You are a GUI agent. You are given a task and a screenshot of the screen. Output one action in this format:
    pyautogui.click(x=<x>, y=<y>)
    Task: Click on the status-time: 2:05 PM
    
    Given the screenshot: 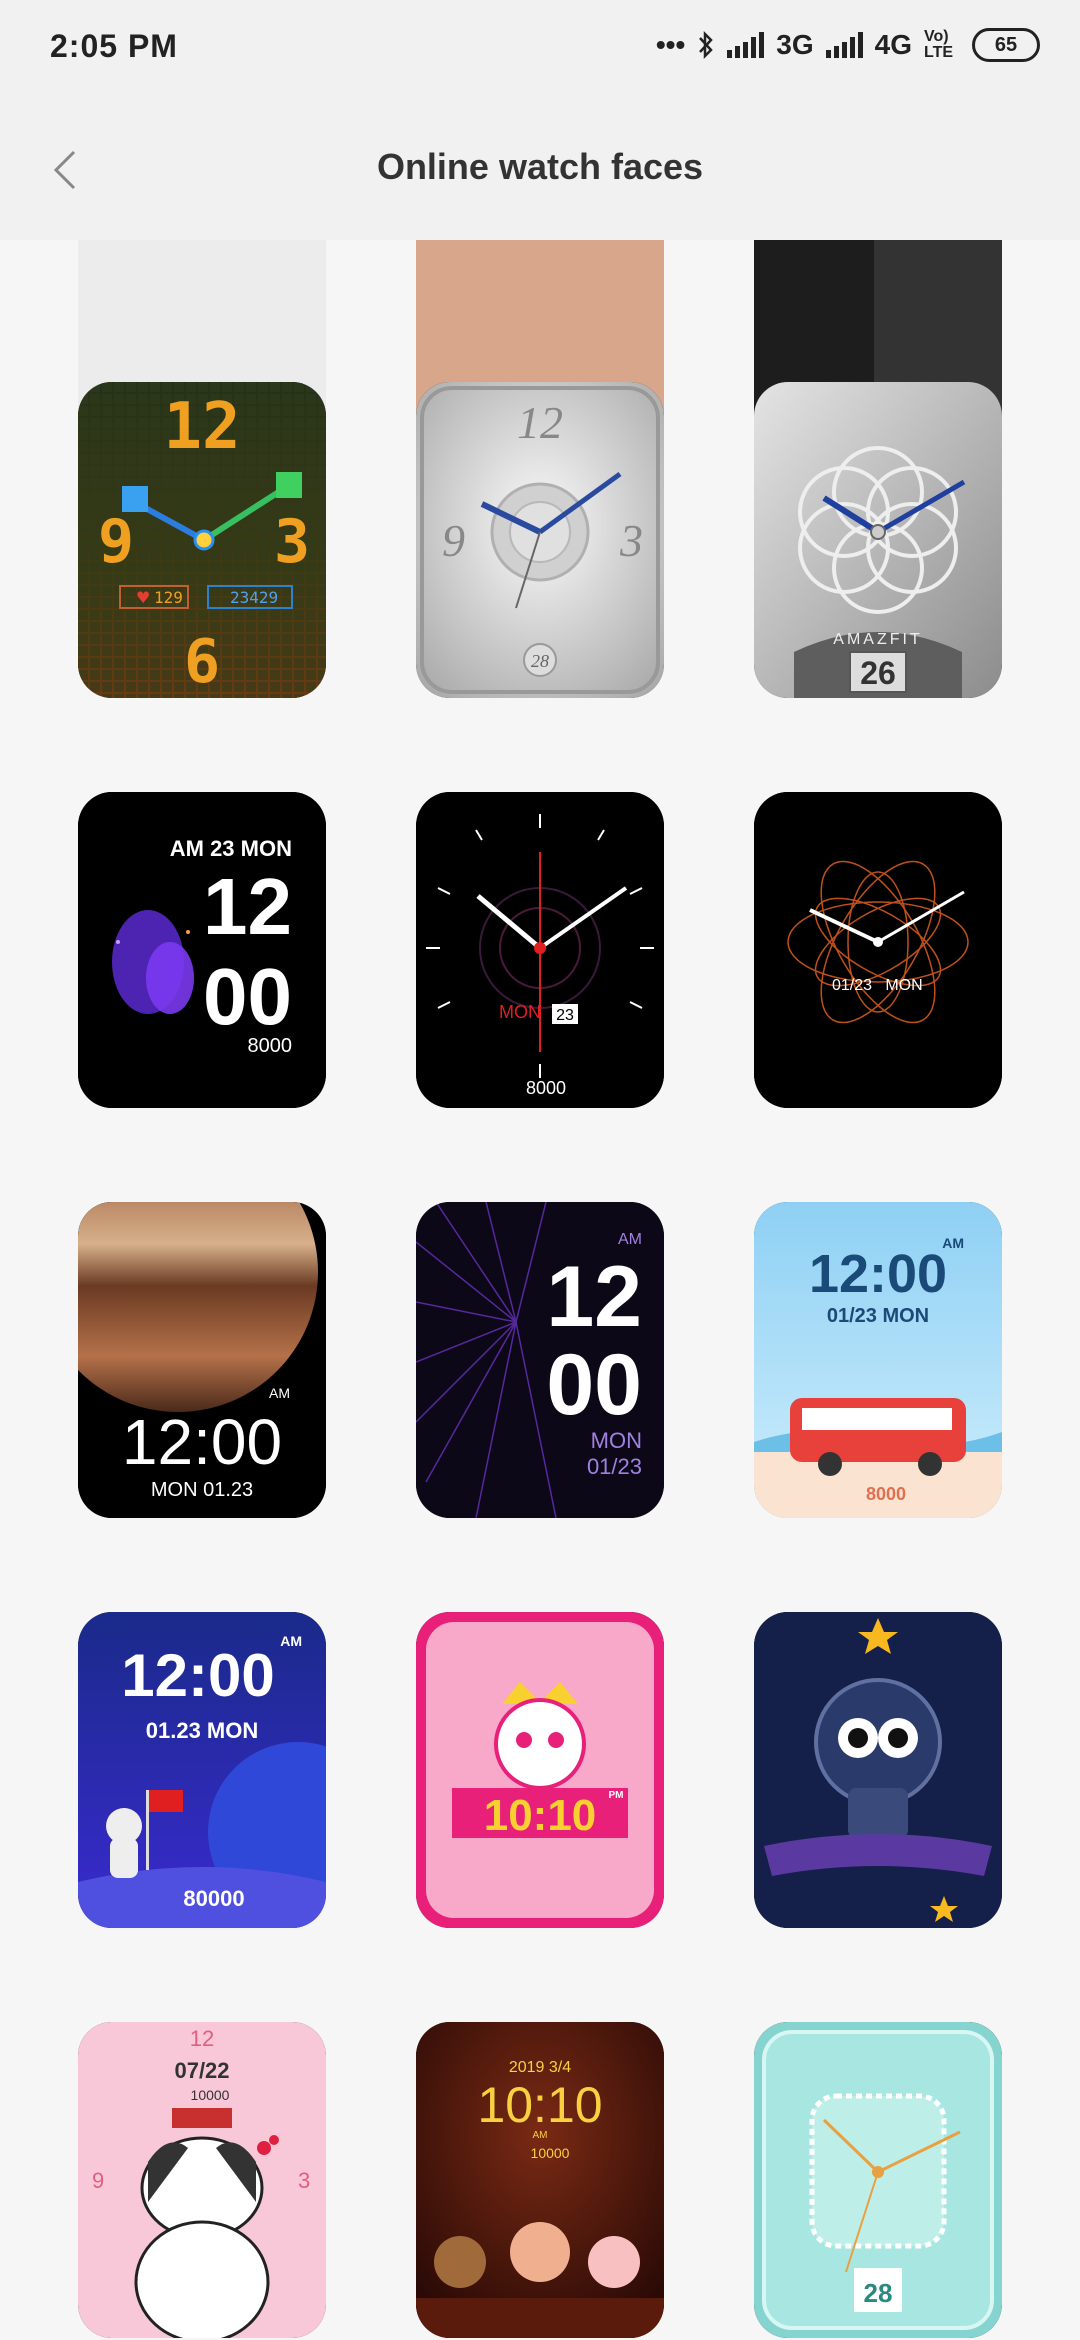 What is the action you would take?
    pyautogui.click(x=114, y=46)
    